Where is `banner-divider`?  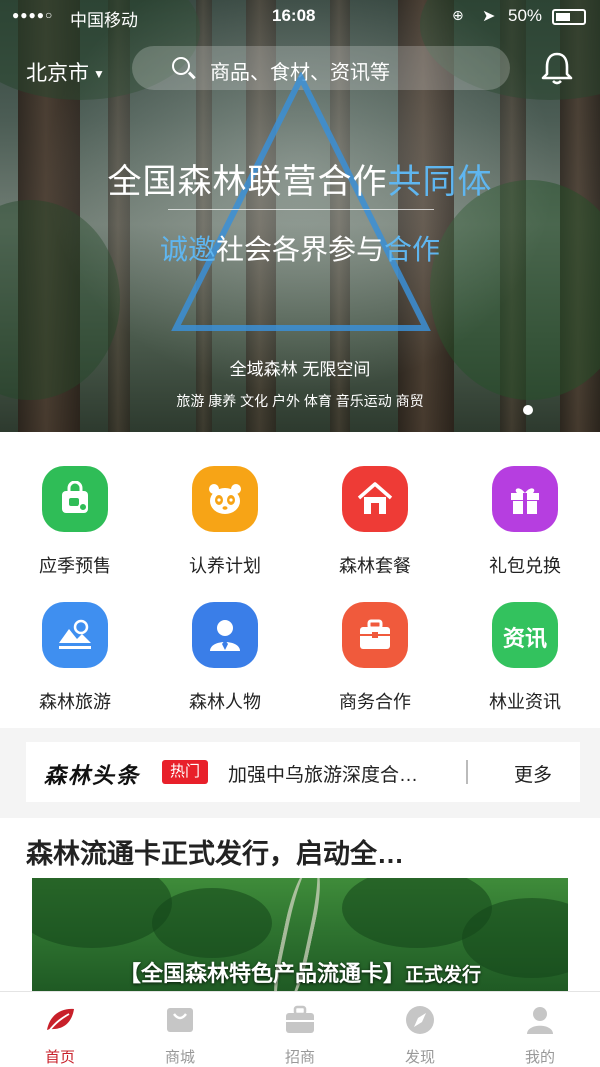 banner-divider is located at coordinates (301, 209).